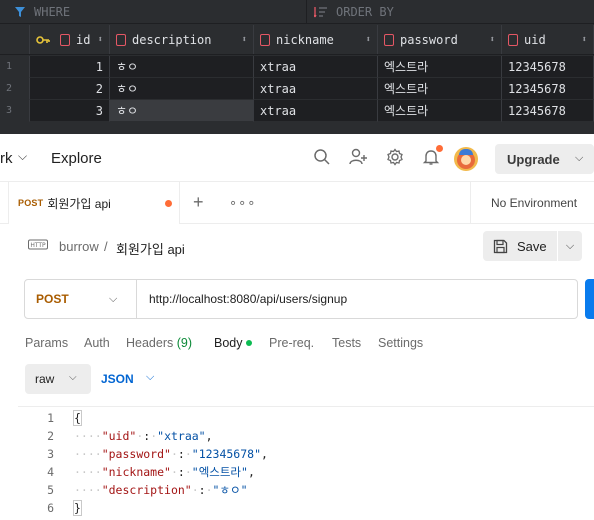 The height and width of the screenshot is (520, 594). What do you see at coordinates (50, 490) in the screenshot?
I see `line-number: 5` at bounding box center [50, 490].